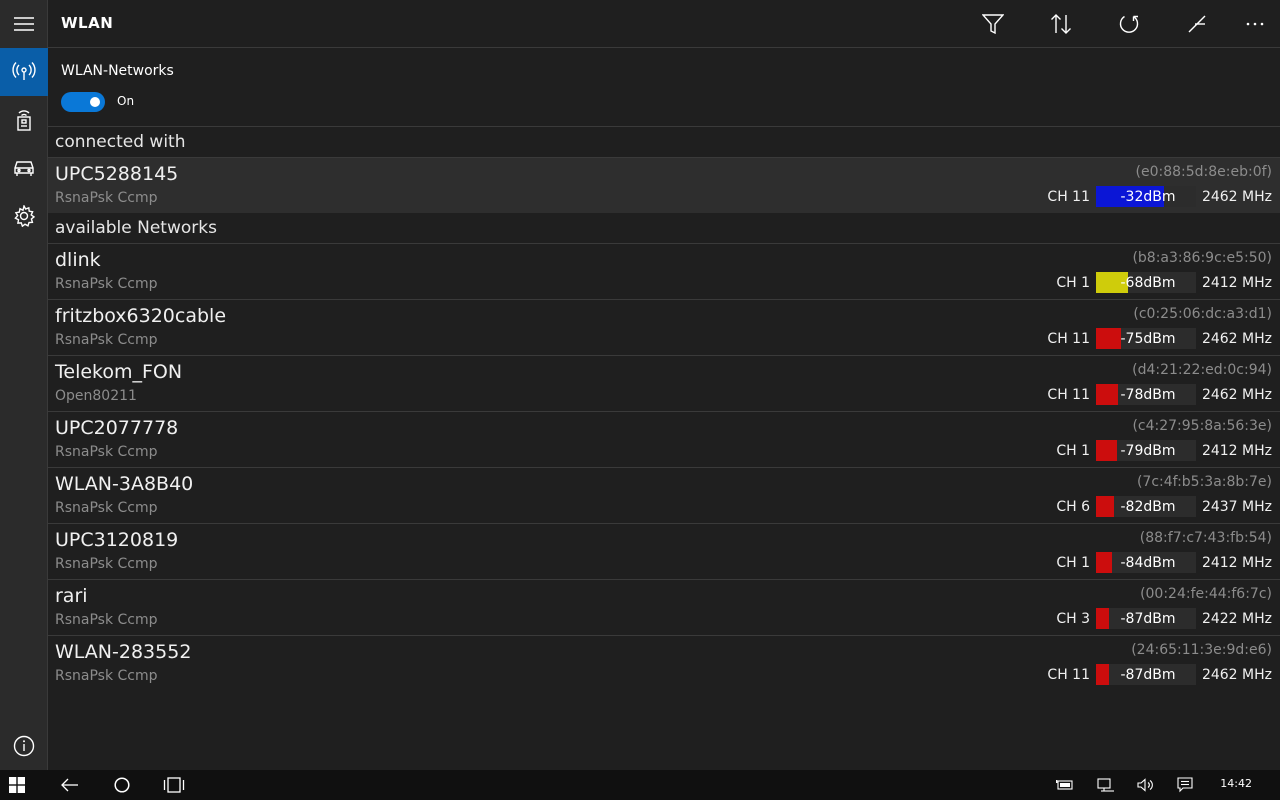 This screenshot has height=800, width=1280. What do you see at coordinates (1205, 538) in the screenshot?
I see `network-mac-address: (88:f7:c7:43:fb:54)` at bounding box center [1205, 538].